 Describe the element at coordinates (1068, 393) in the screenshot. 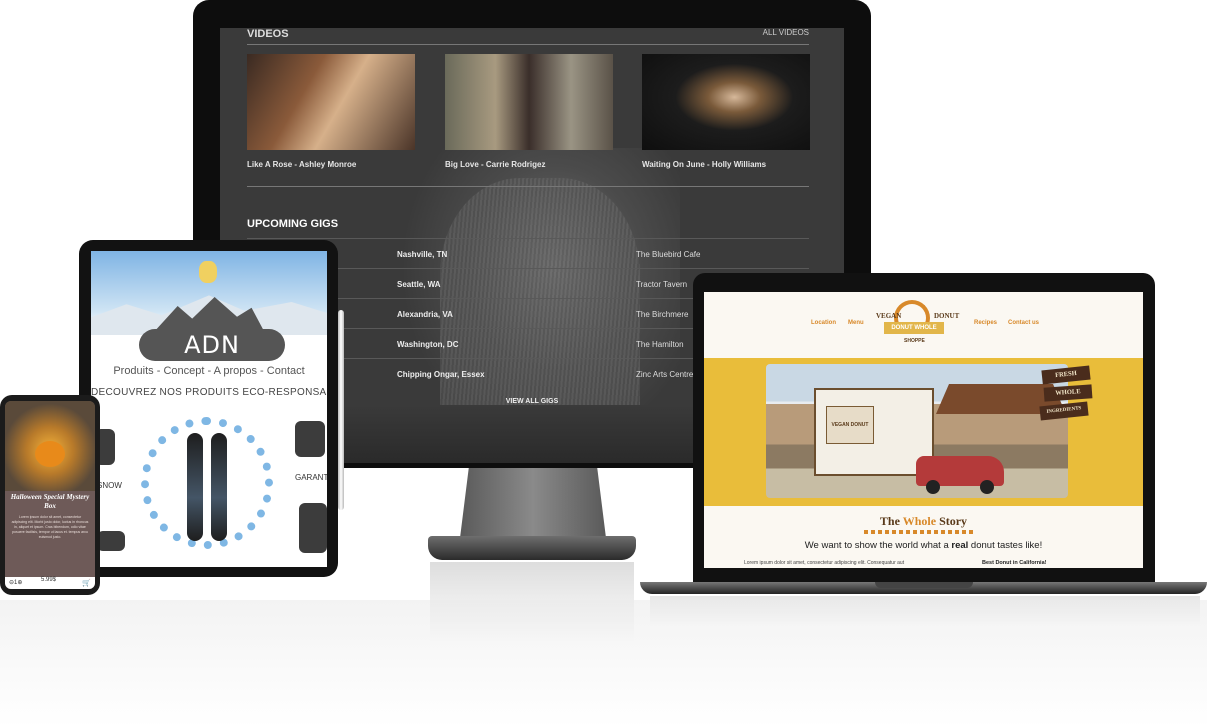

I see `banner-whole: WHOLE` at that location.